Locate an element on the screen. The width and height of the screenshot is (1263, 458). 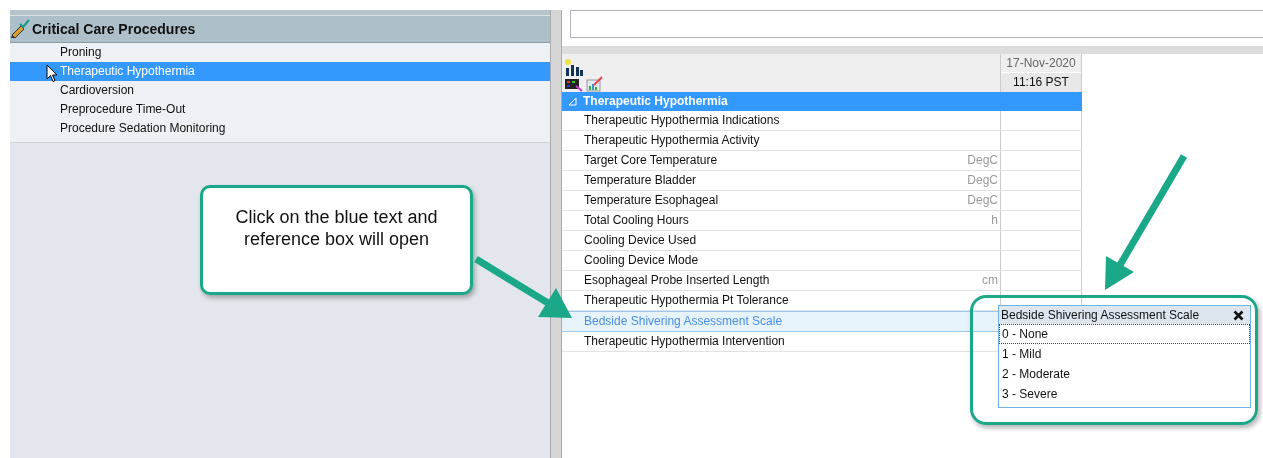
row-label: Therapeutic Hypothermia Indications is located at coordinates (682, 120).